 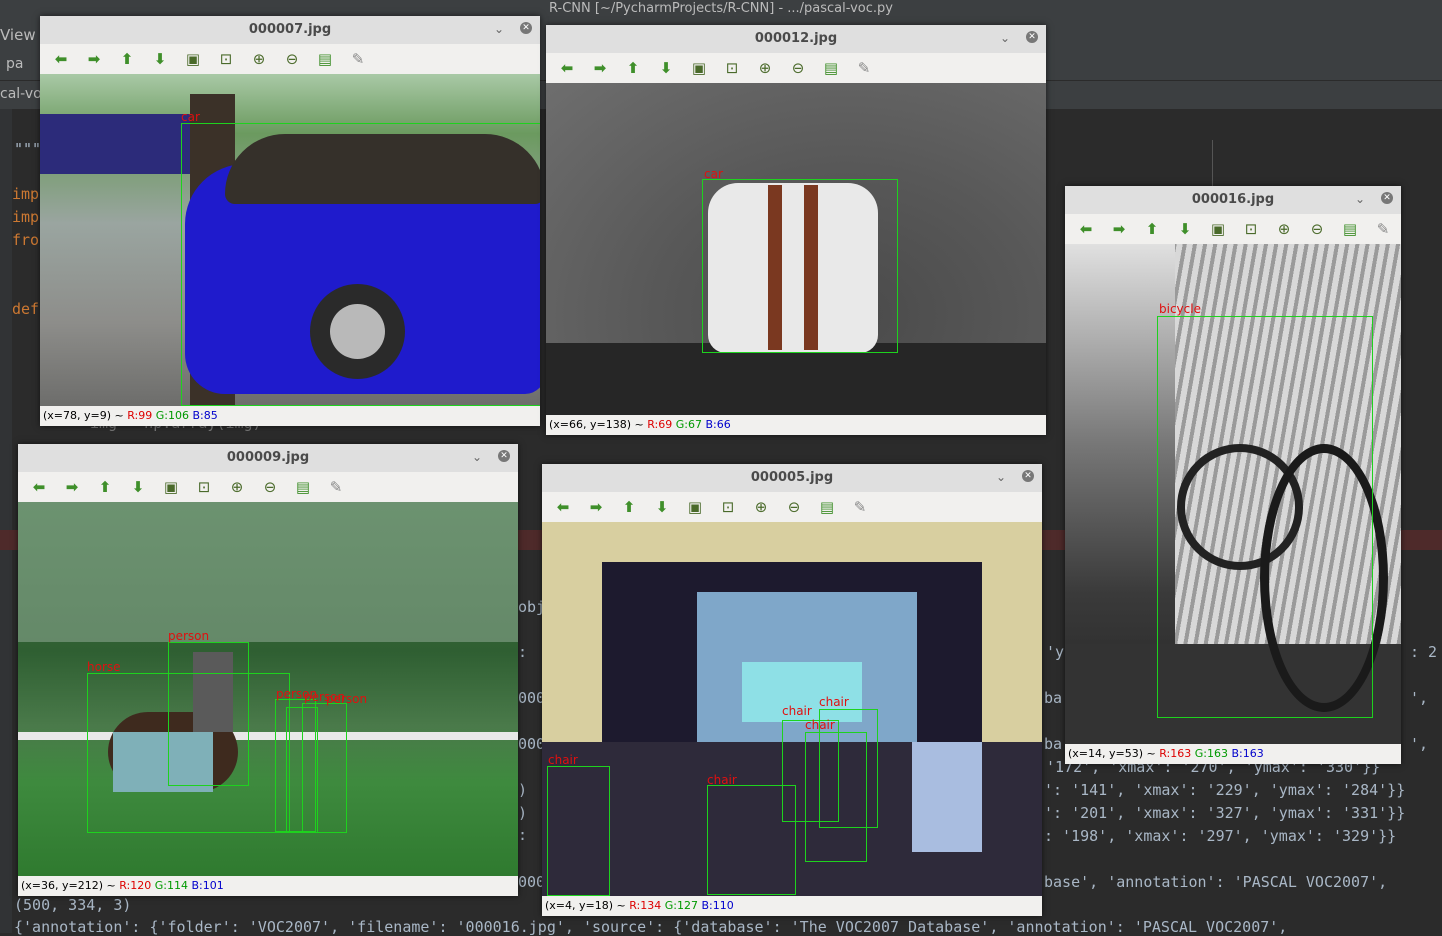 I want to click on pixel-r: R:163, so click(x=1175, y=753).